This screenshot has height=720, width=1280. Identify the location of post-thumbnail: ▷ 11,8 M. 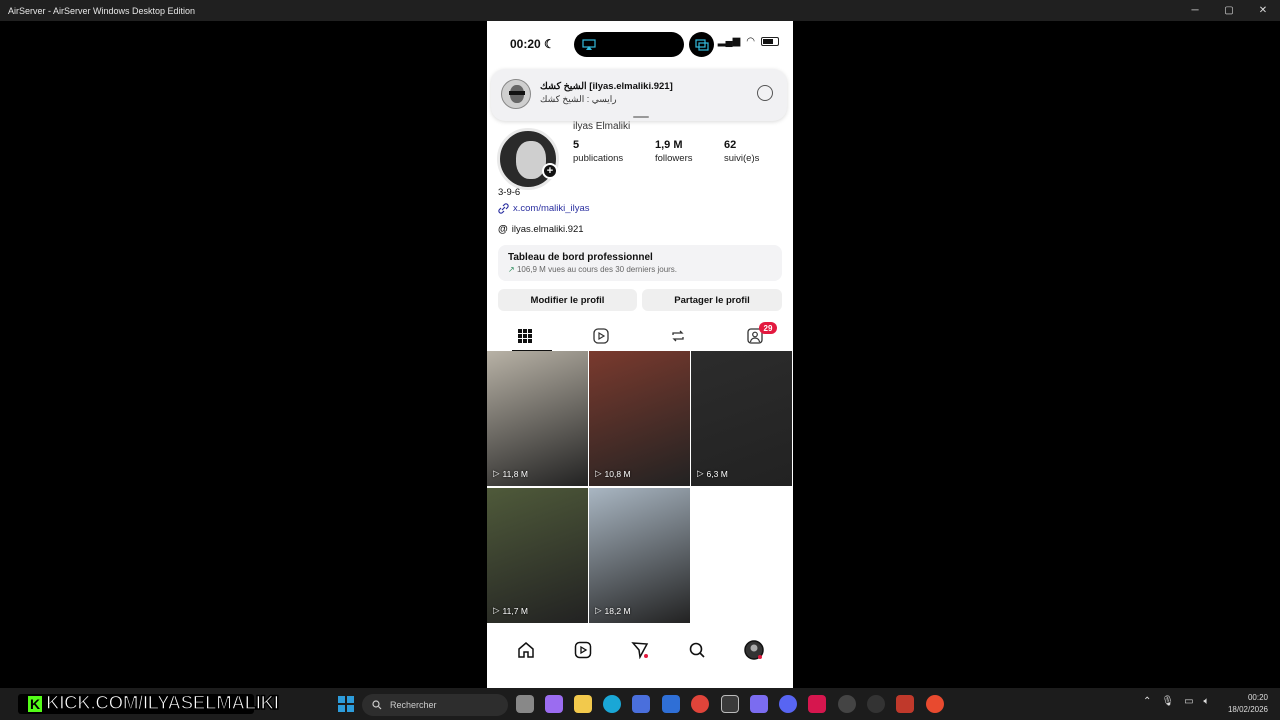
(537, 418).